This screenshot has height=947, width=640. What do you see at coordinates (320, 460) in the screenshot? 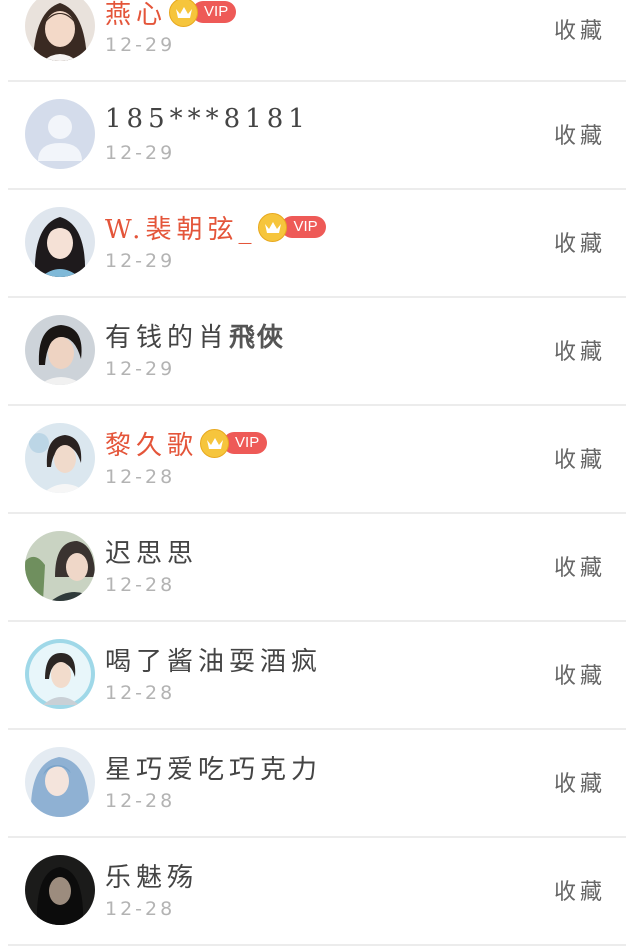
I see `list-item: 黎久歌 VIP 12-28 收藏` at bounding box center [320, 460].